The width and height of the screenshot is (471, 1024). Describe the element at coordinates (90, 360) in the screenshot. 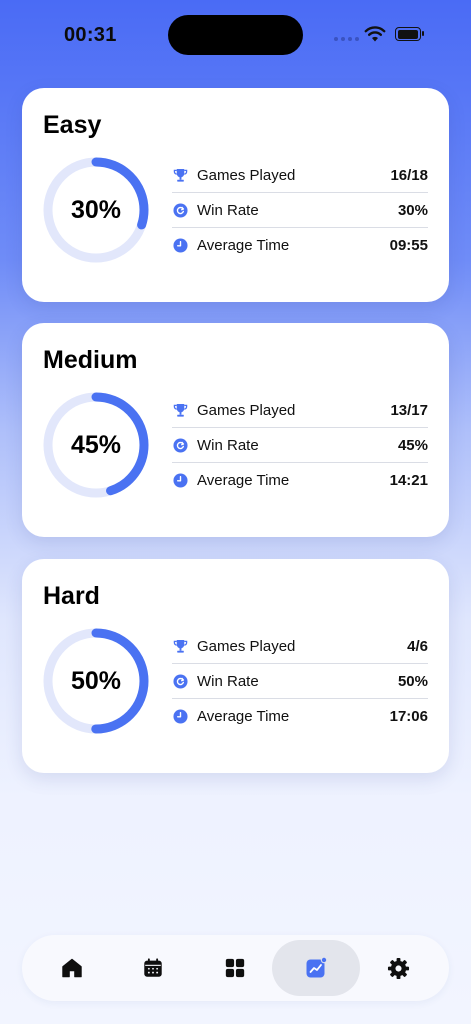

I see `card-title: Medium` at that location.